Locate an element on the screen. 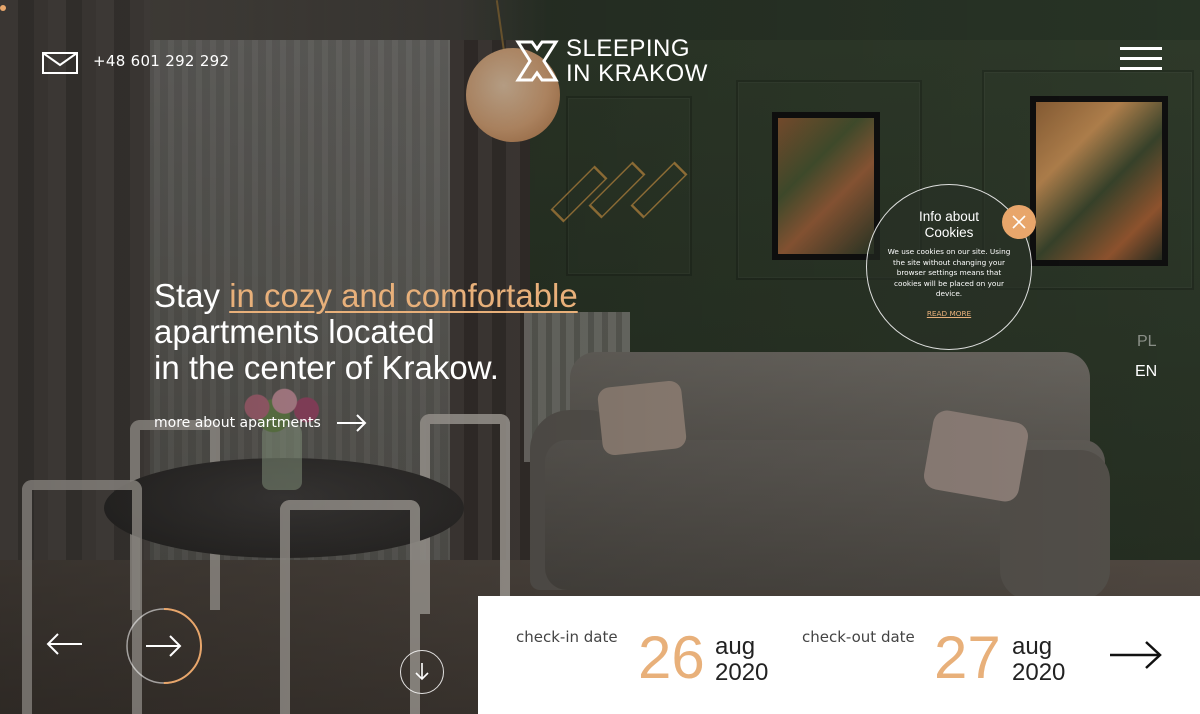 This screenshot has height=714, width=1200. check-in-date-picker: check-in date 26 aug 2020 is located at coordinates (656, 655).